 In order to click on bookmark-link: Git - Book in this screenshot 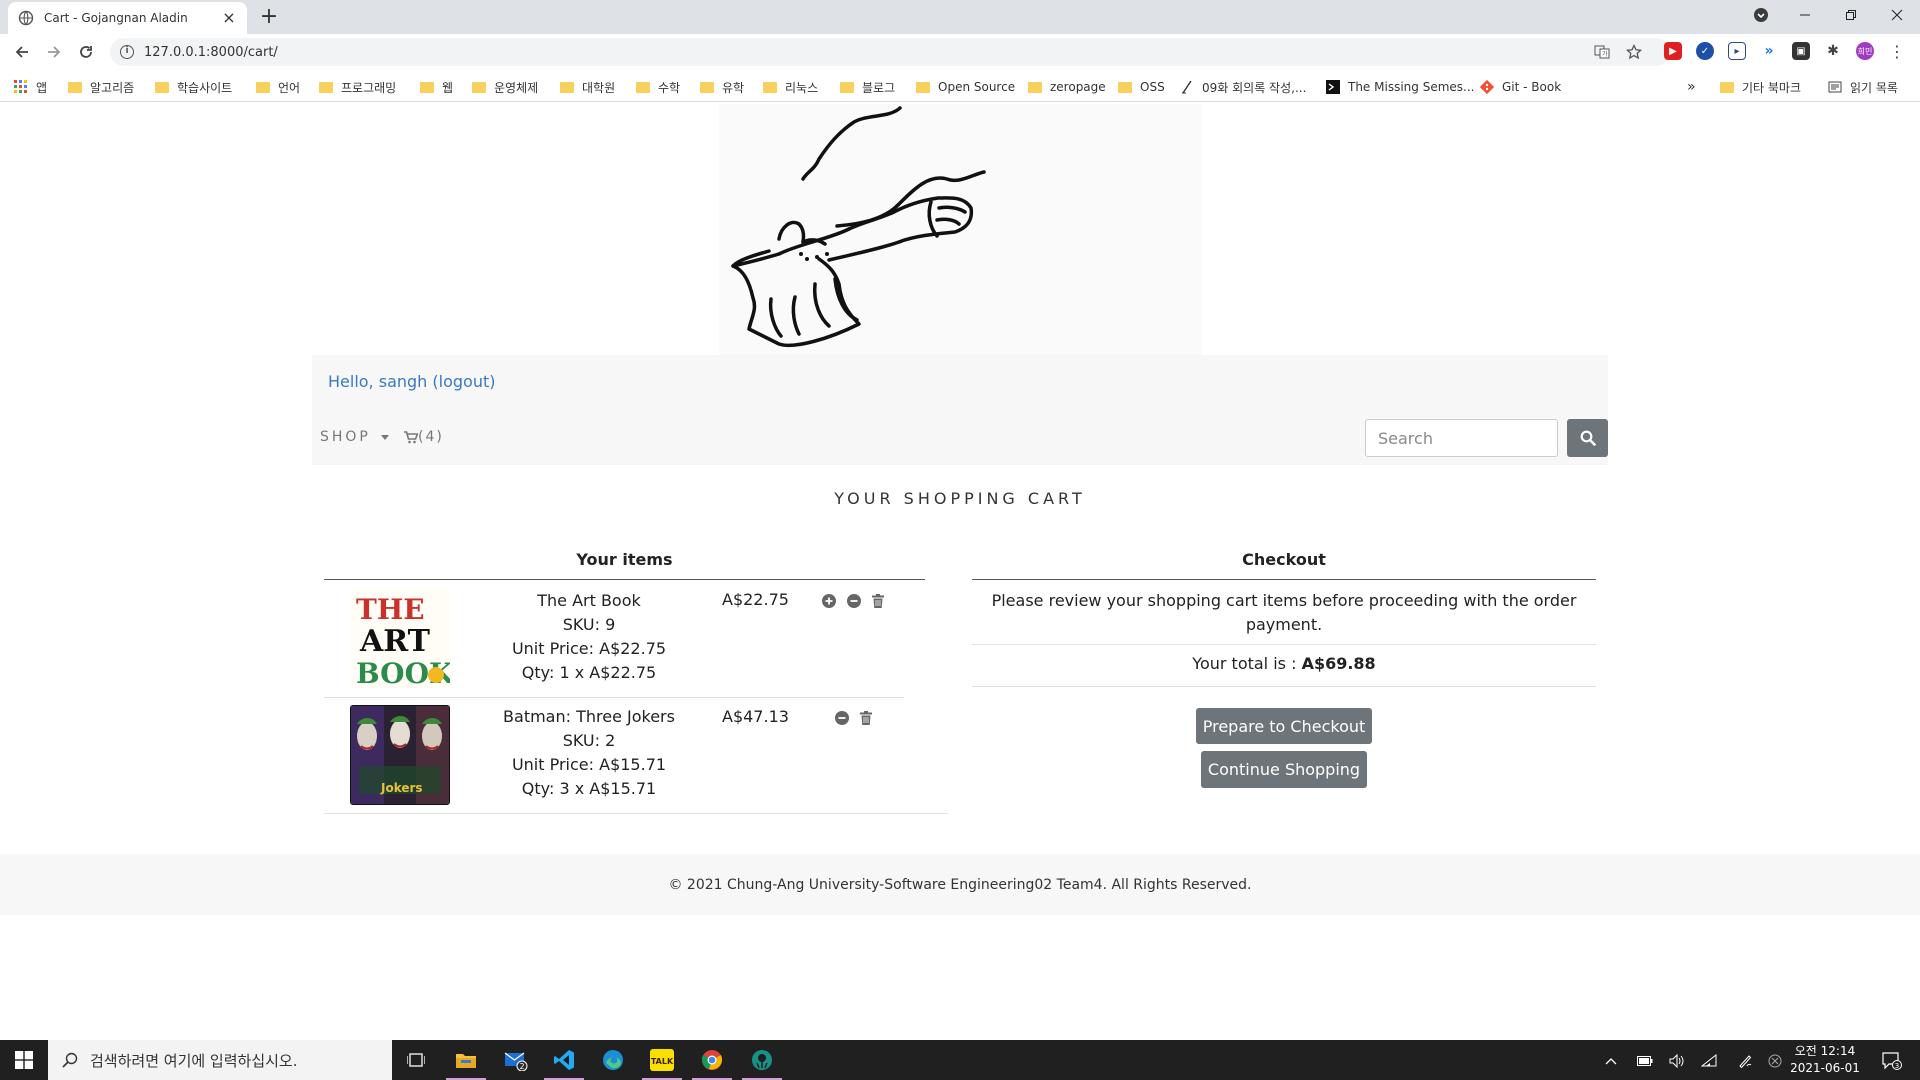, I will do `click(1520, 87)`.